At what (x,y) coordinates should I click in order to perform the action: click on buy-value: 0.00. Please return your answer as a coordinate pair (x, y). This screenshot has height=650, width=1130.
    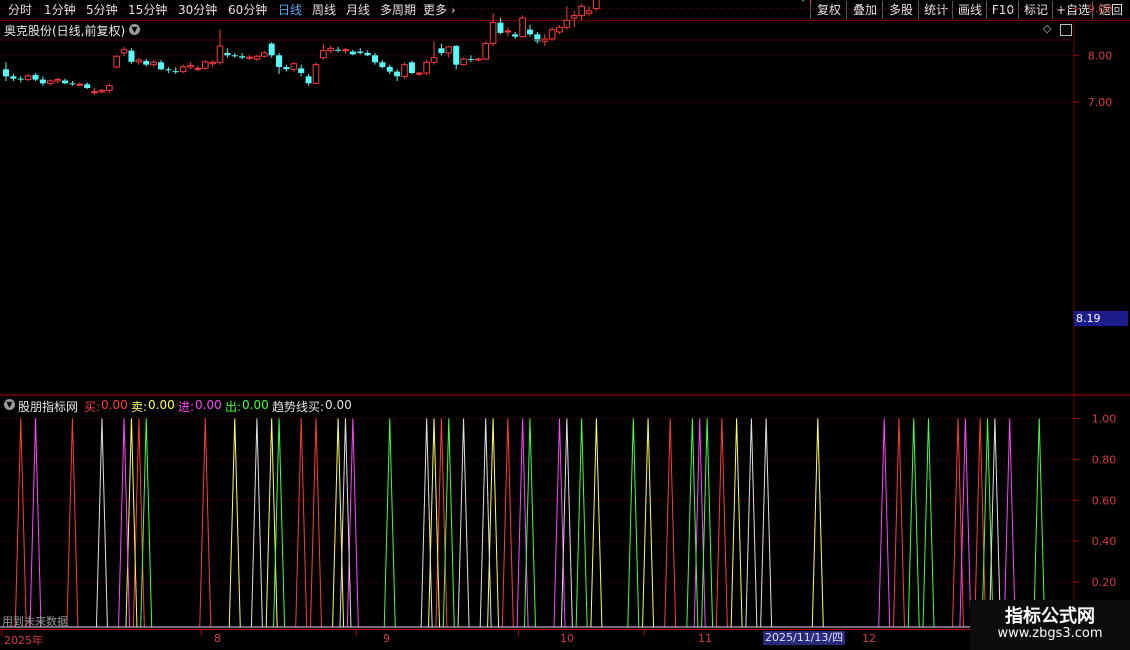
    Looking at the image, I should click on (114, 405).